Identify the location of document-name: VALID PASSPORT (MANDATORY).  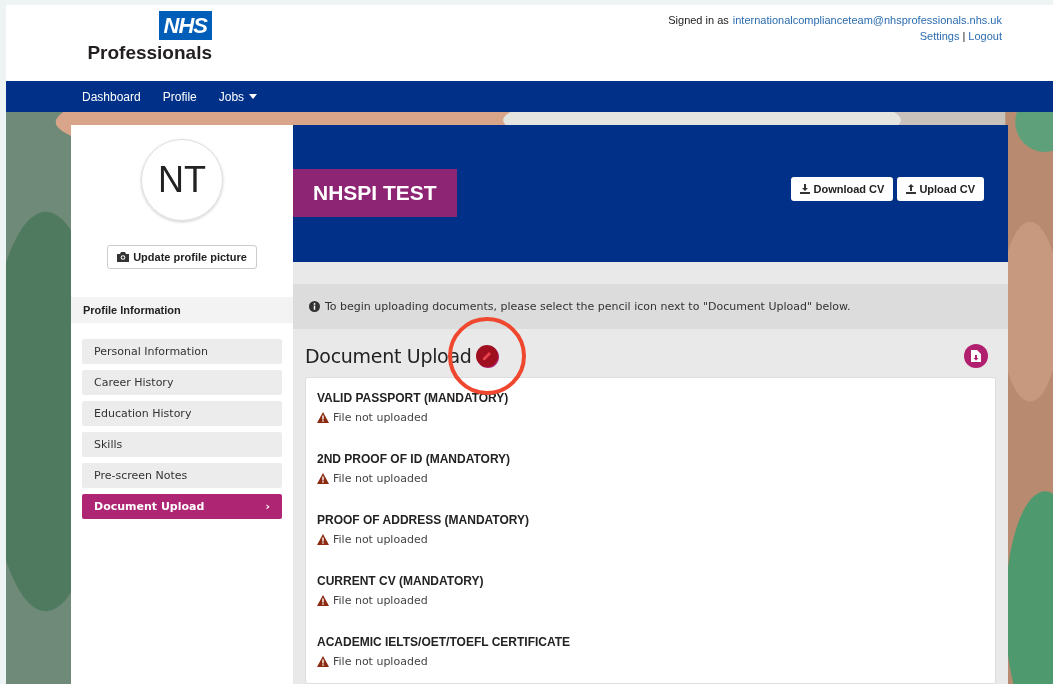
(413, 398).